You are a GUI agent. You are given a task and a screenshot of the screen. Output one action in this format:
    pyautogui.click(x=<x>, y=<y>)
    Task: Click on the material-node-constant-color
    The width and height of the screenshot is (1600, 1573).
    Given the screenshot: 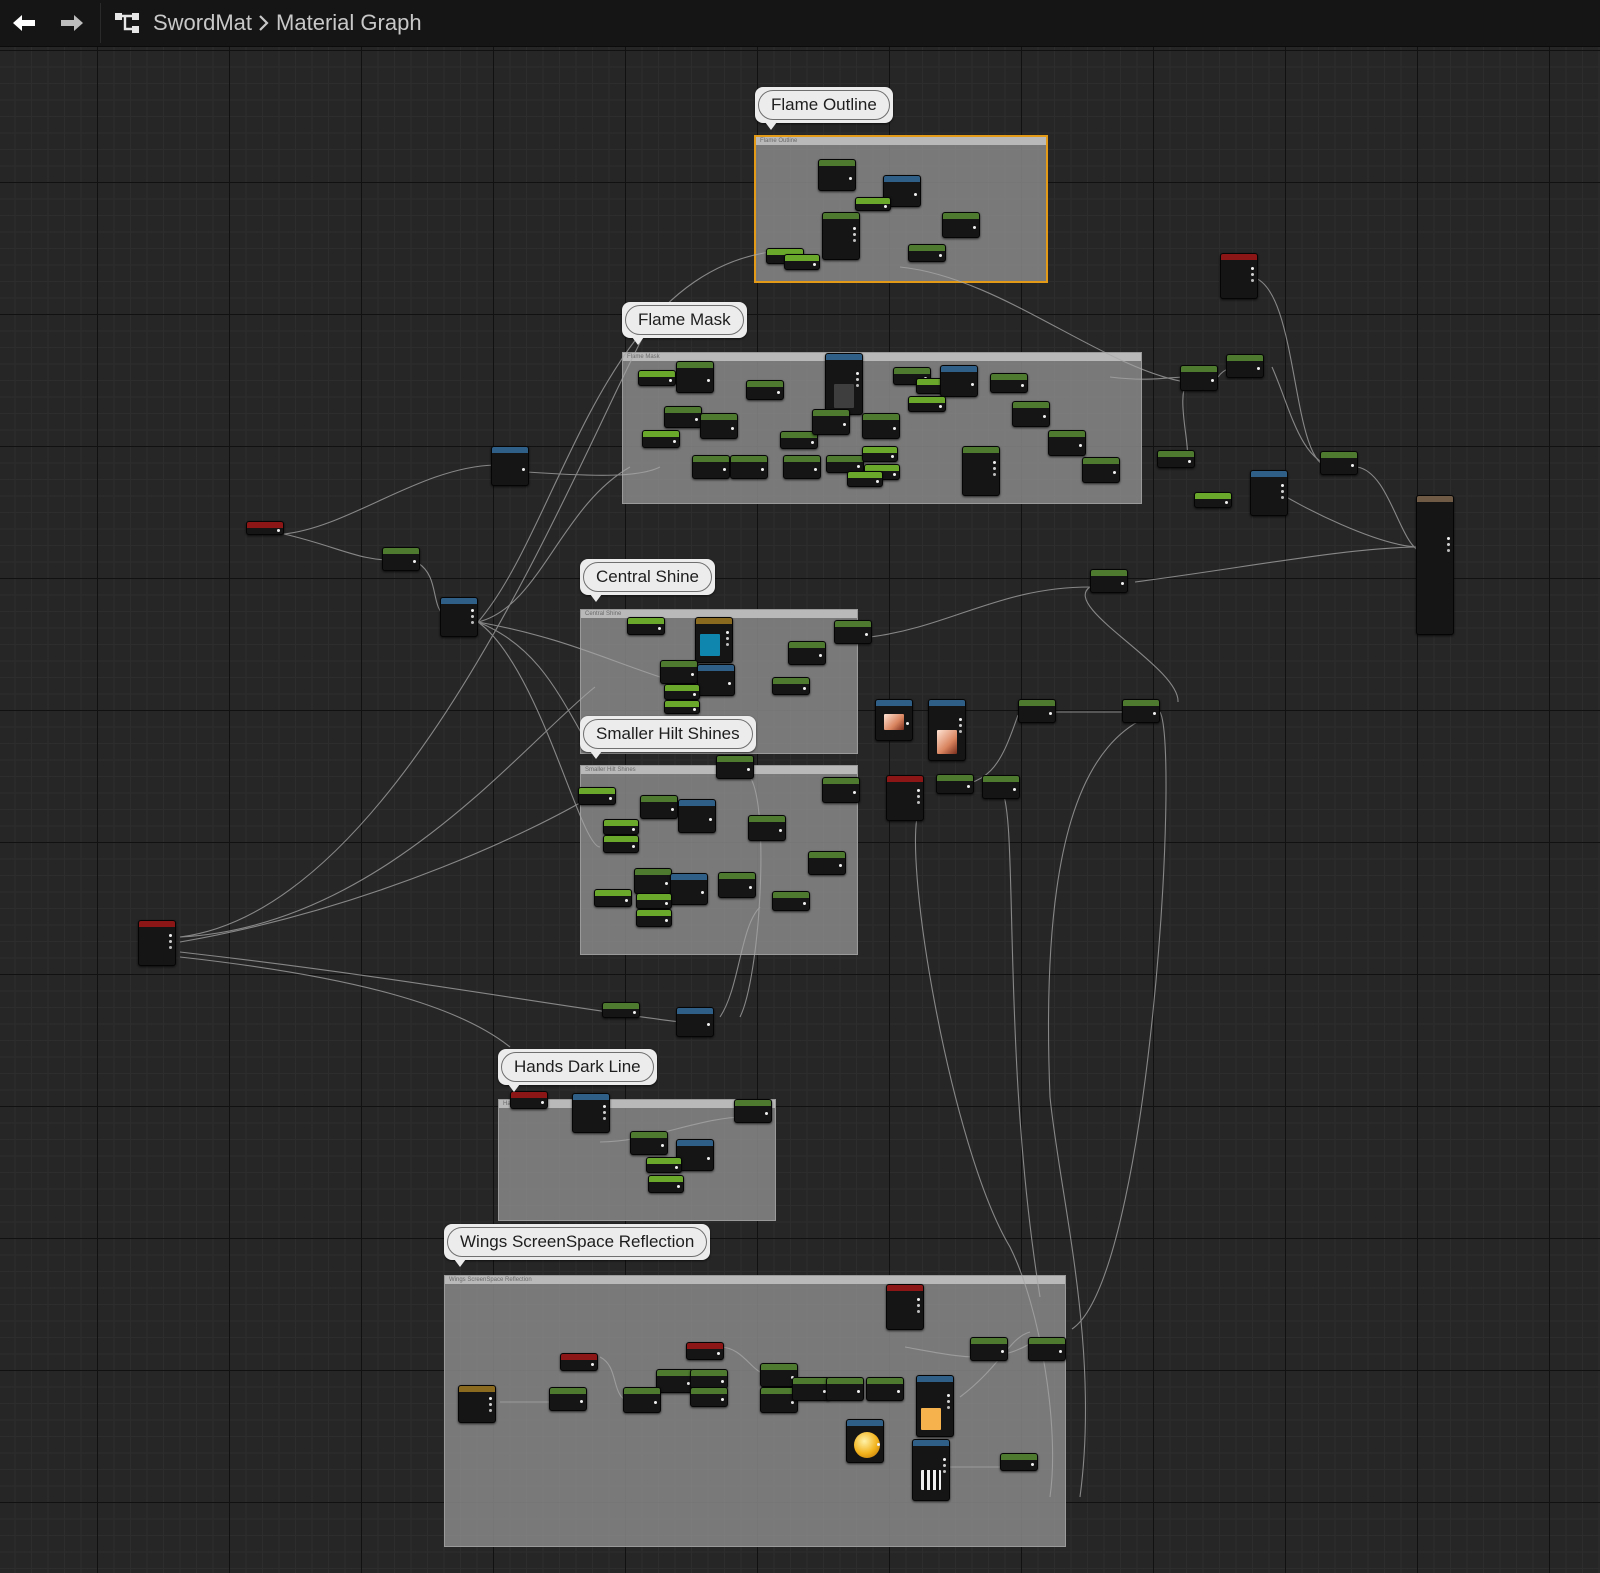 What is the action you would take?
    pyautogui.click(x=935, y=1406)
    